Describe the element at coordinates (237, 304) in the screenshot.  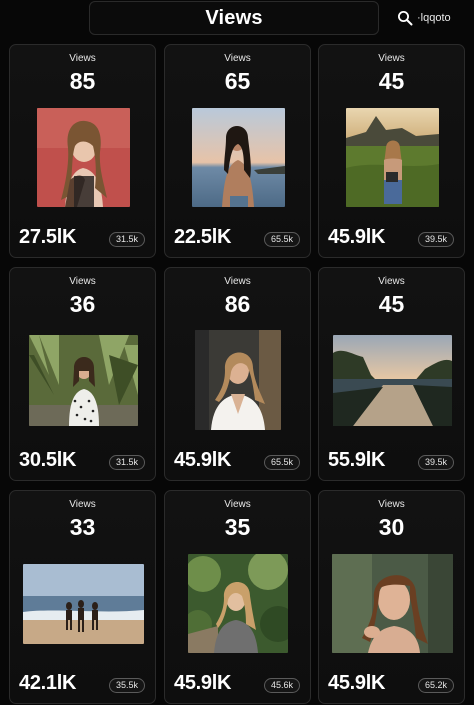
I see `card-count: 86` at that location.